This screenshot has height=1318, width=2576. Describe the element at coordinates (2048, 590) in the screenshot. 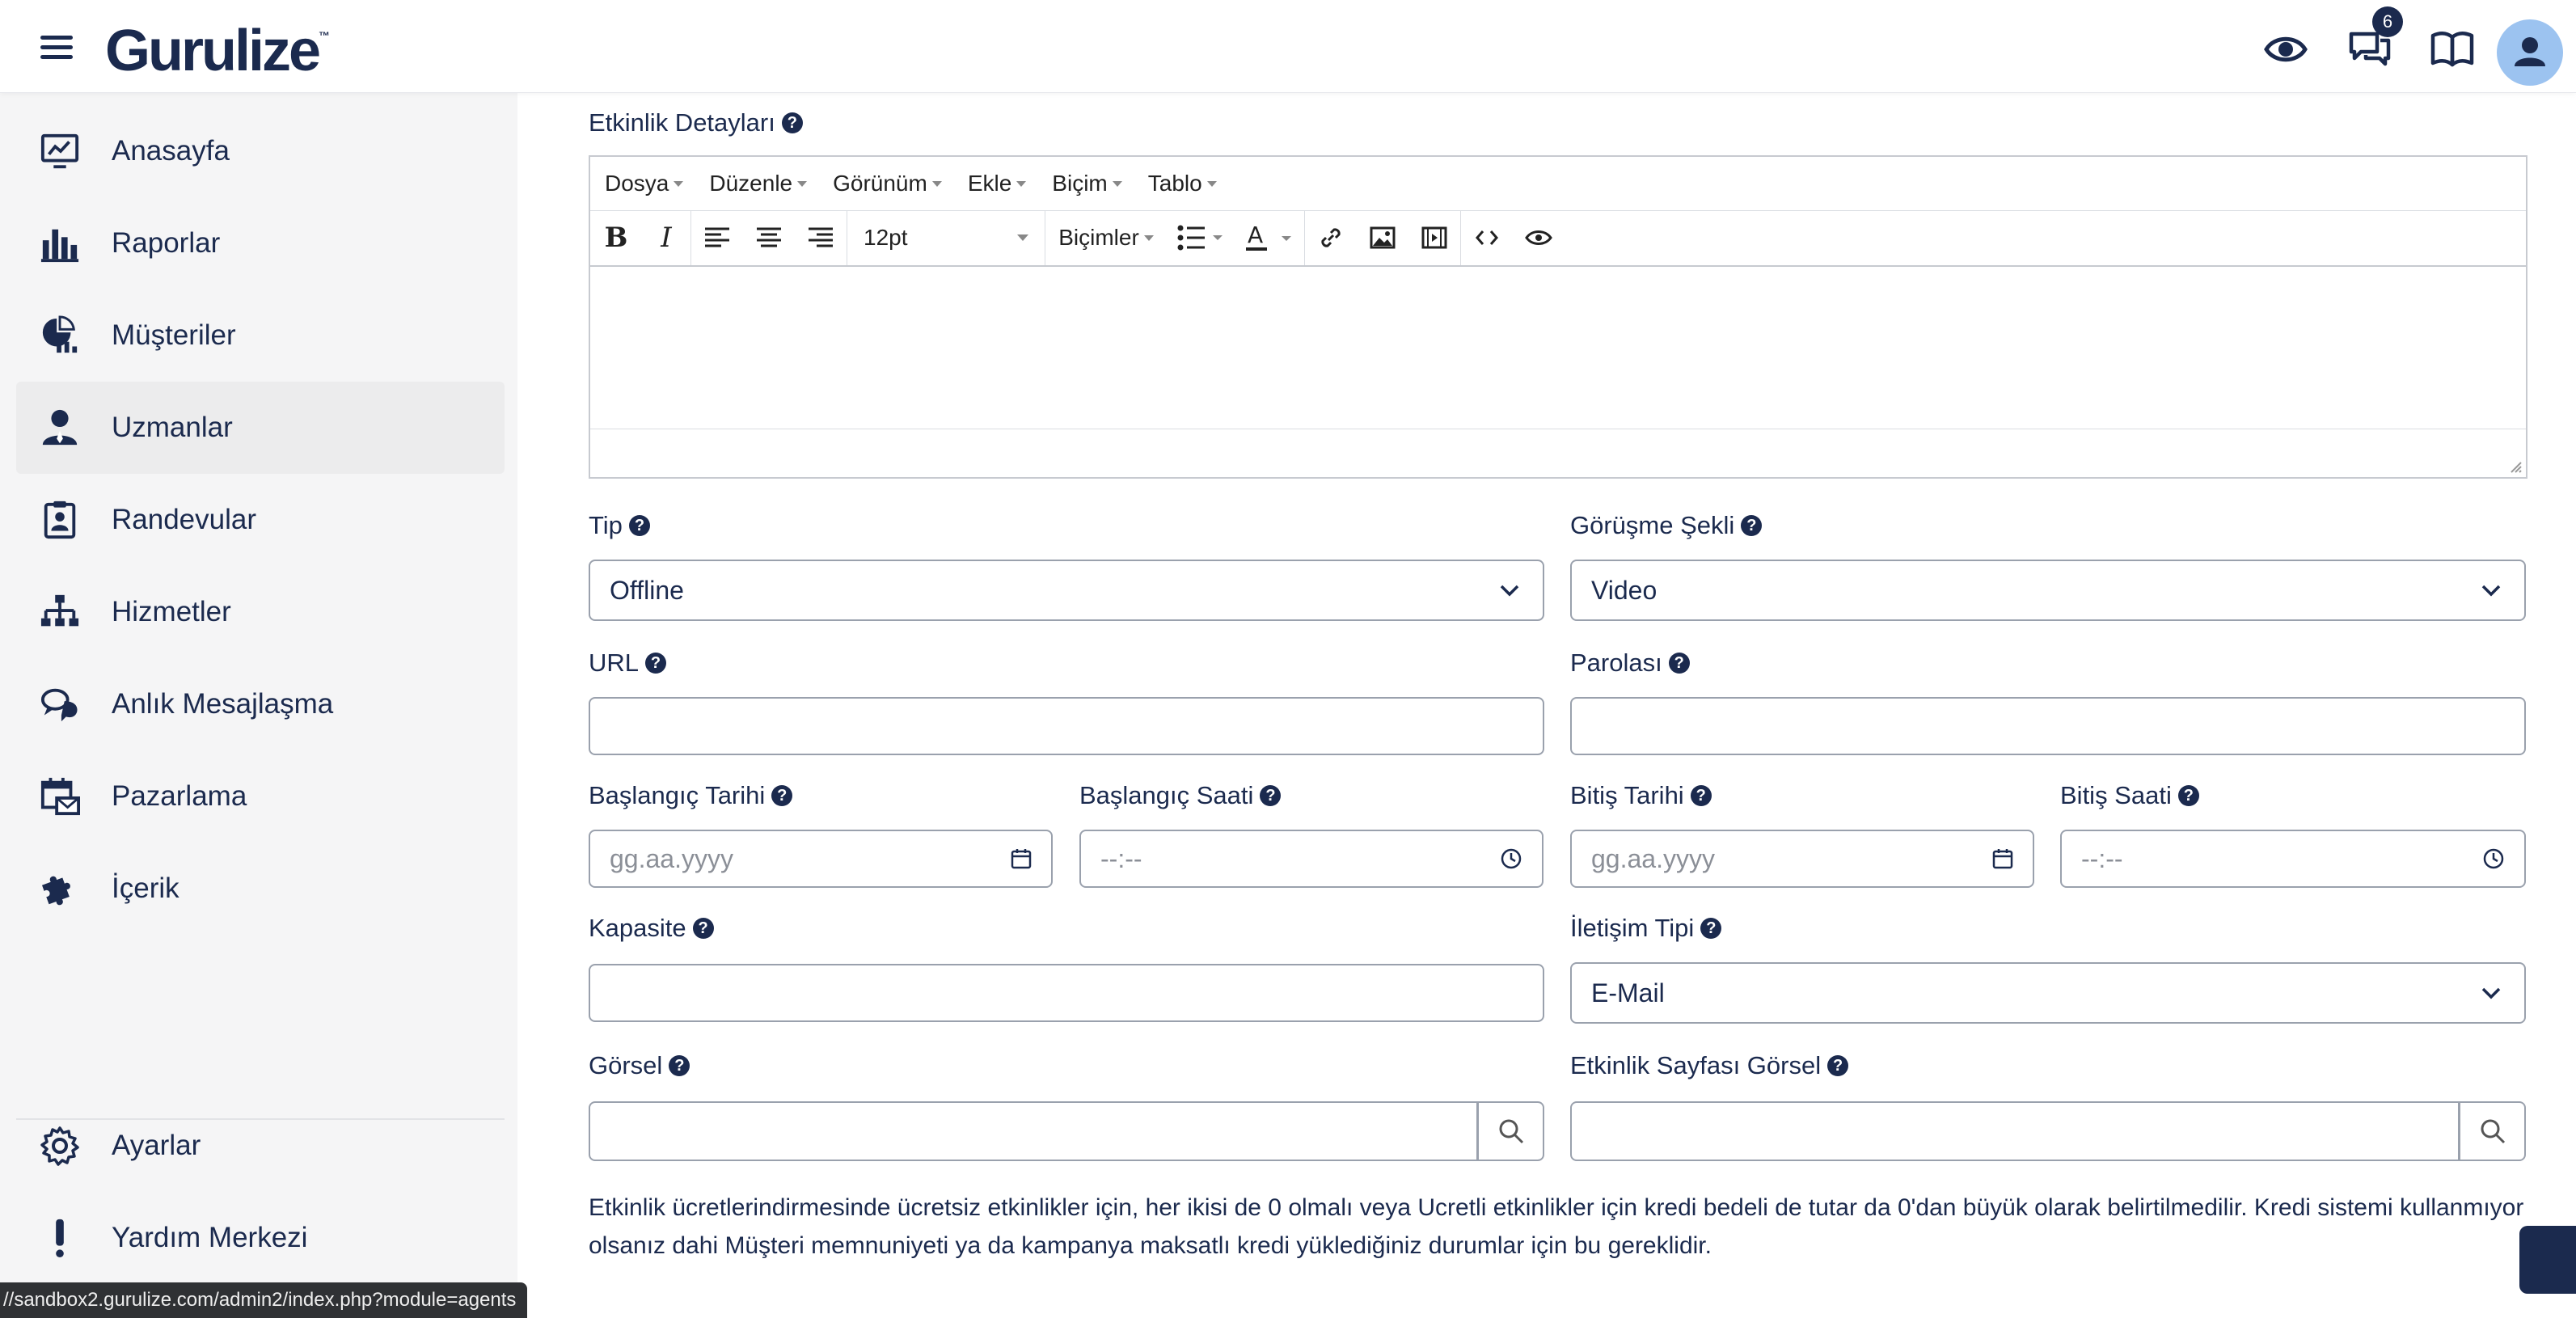

I see `gorusme-sekli-select: Video` at that location.